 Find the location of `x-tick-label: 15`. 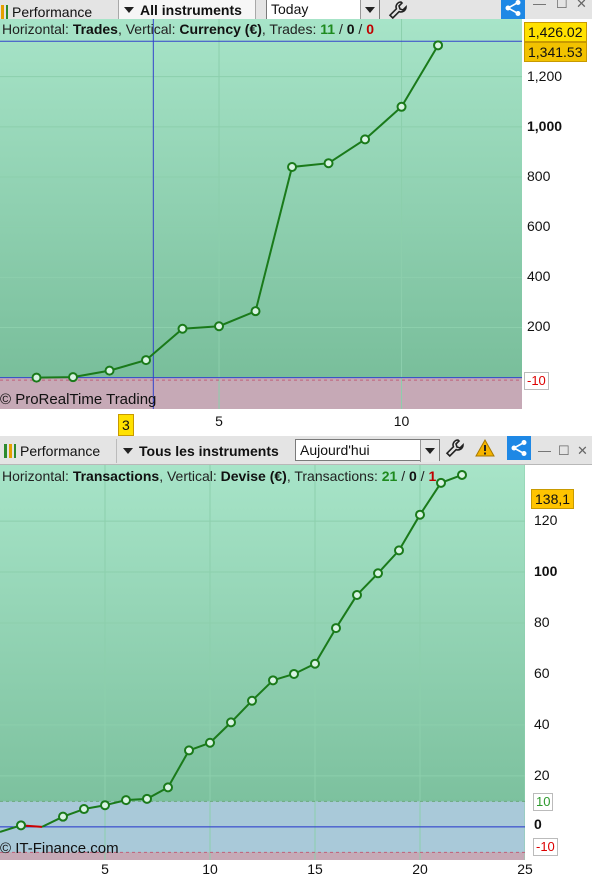

x-tick-label: 15 is located at coordinates (315, 869).